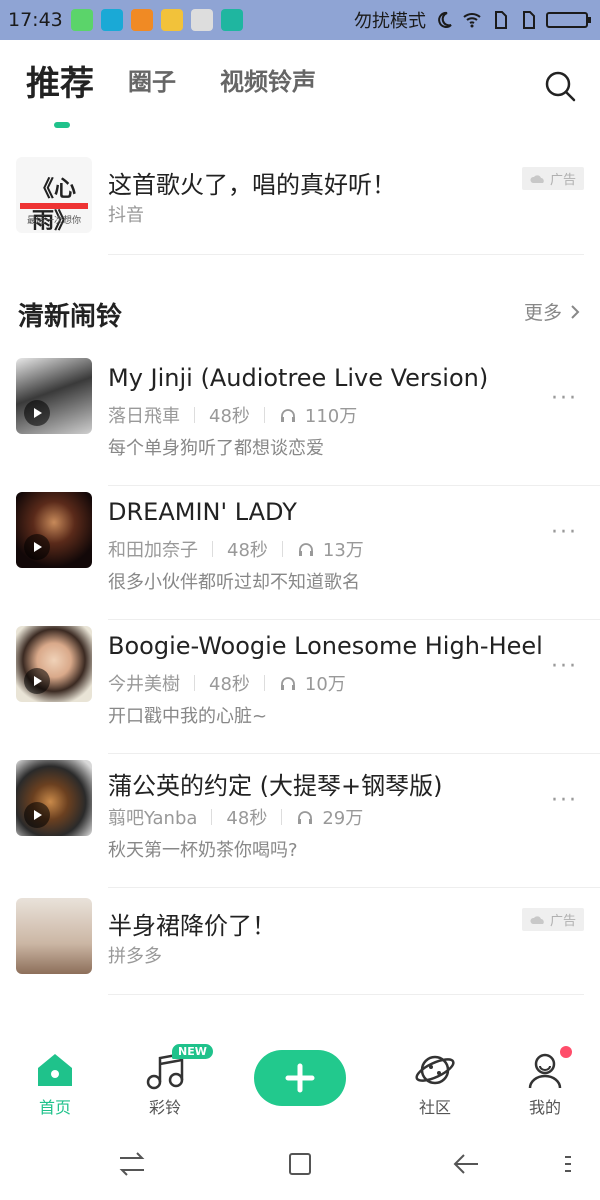 The height and width of the screenshot is (1200, 600). I want to click on cloud-icon, so click(537, 178).